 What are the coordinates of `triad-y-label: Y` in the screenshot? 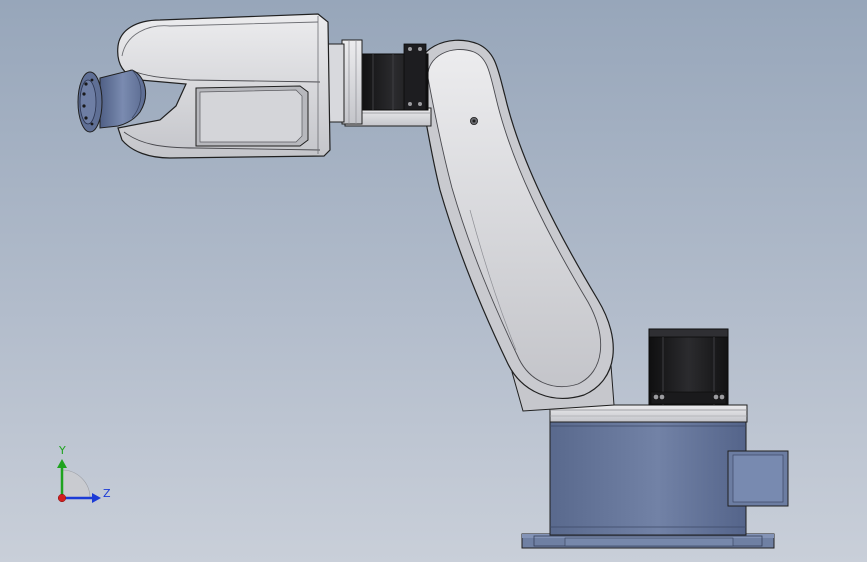 It's located at (62, 450).